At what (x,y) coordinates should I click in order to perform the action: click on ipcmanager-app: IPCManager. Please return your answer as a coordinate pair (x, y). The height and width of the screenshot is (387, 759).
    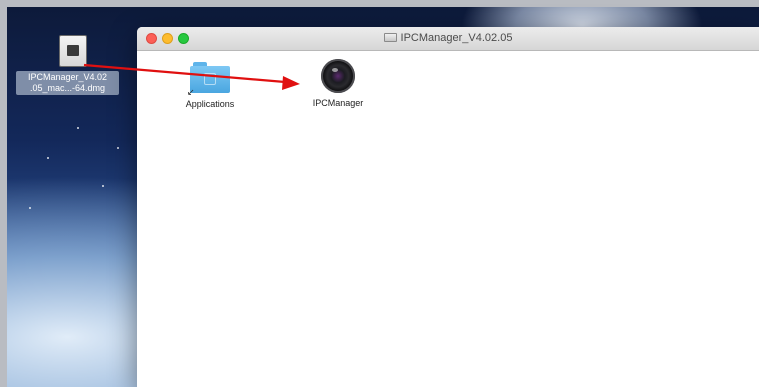
    Looking at the image, I should click on (338, 83).